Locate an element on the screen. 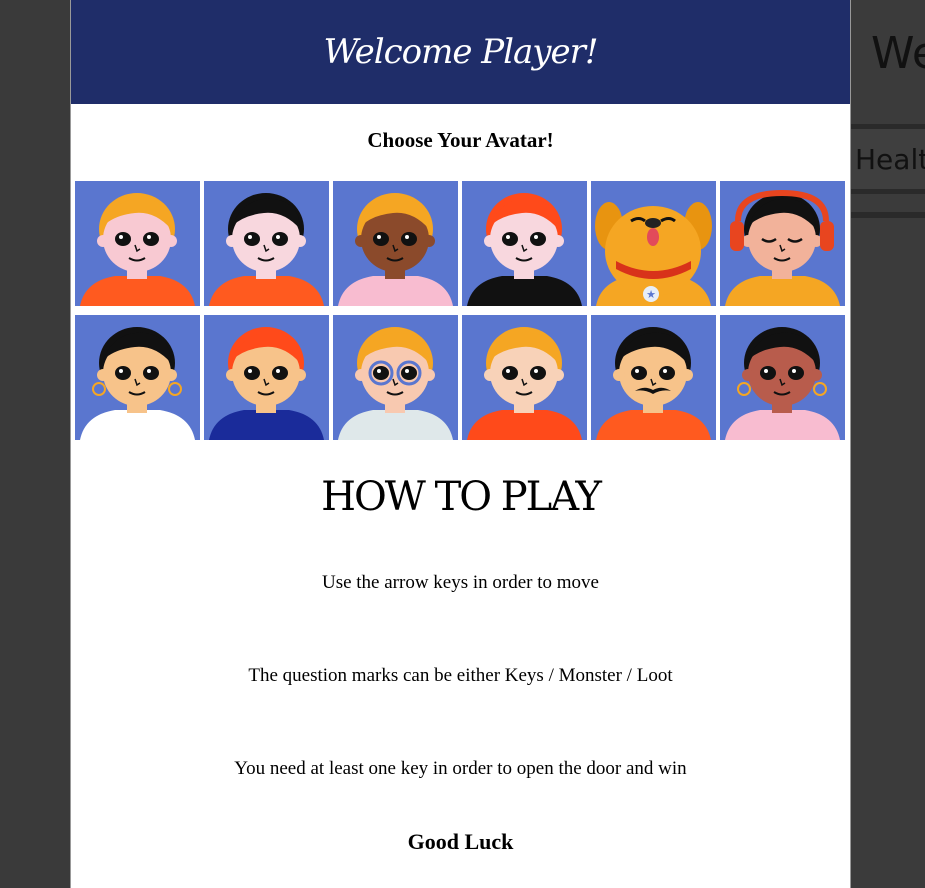  modal-title: Welcome Player! is located at coordinates (460, 52).